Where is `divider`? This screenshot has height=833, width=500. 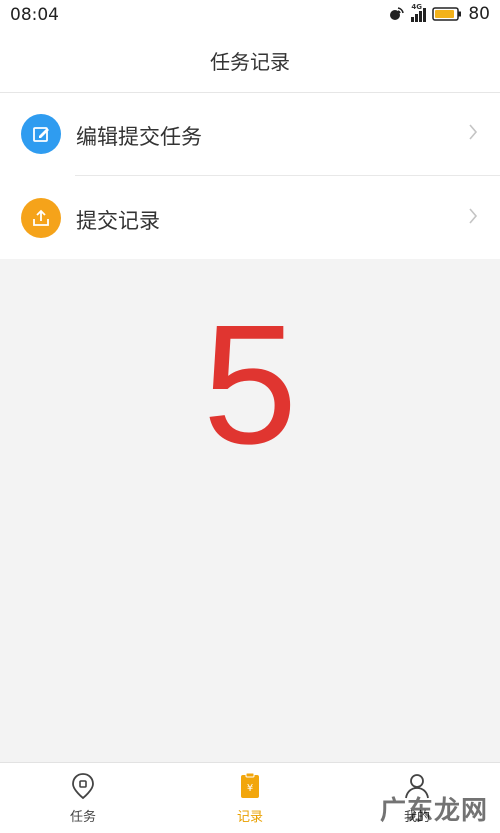
divider is located at coordinates (287, 175).